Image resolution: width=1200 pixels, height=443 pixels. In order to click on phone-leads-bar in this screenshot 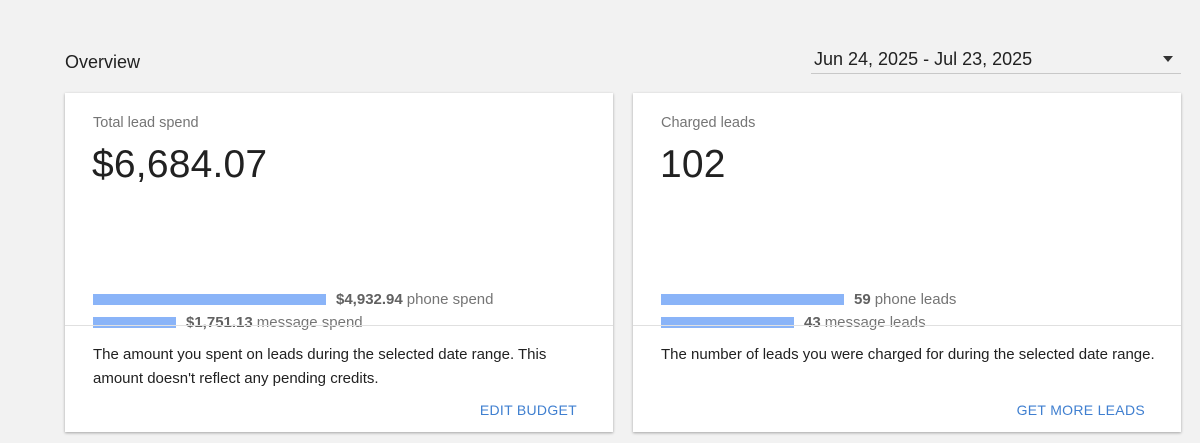, I will do `click(752, 299)`.